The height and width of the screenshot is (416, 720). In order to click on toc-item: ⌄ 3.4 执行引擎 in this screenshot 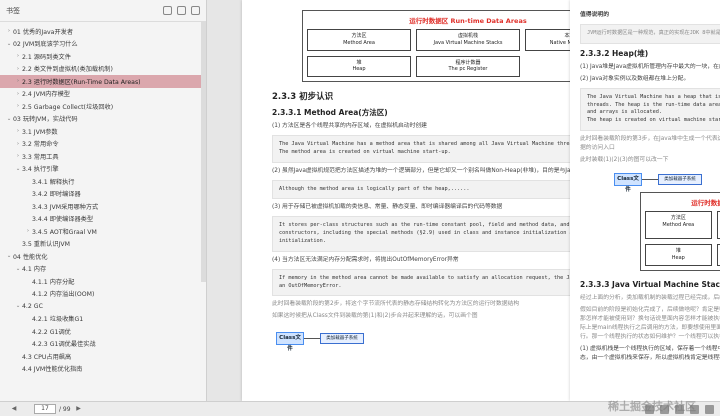, I will do `click(103, 169)`.